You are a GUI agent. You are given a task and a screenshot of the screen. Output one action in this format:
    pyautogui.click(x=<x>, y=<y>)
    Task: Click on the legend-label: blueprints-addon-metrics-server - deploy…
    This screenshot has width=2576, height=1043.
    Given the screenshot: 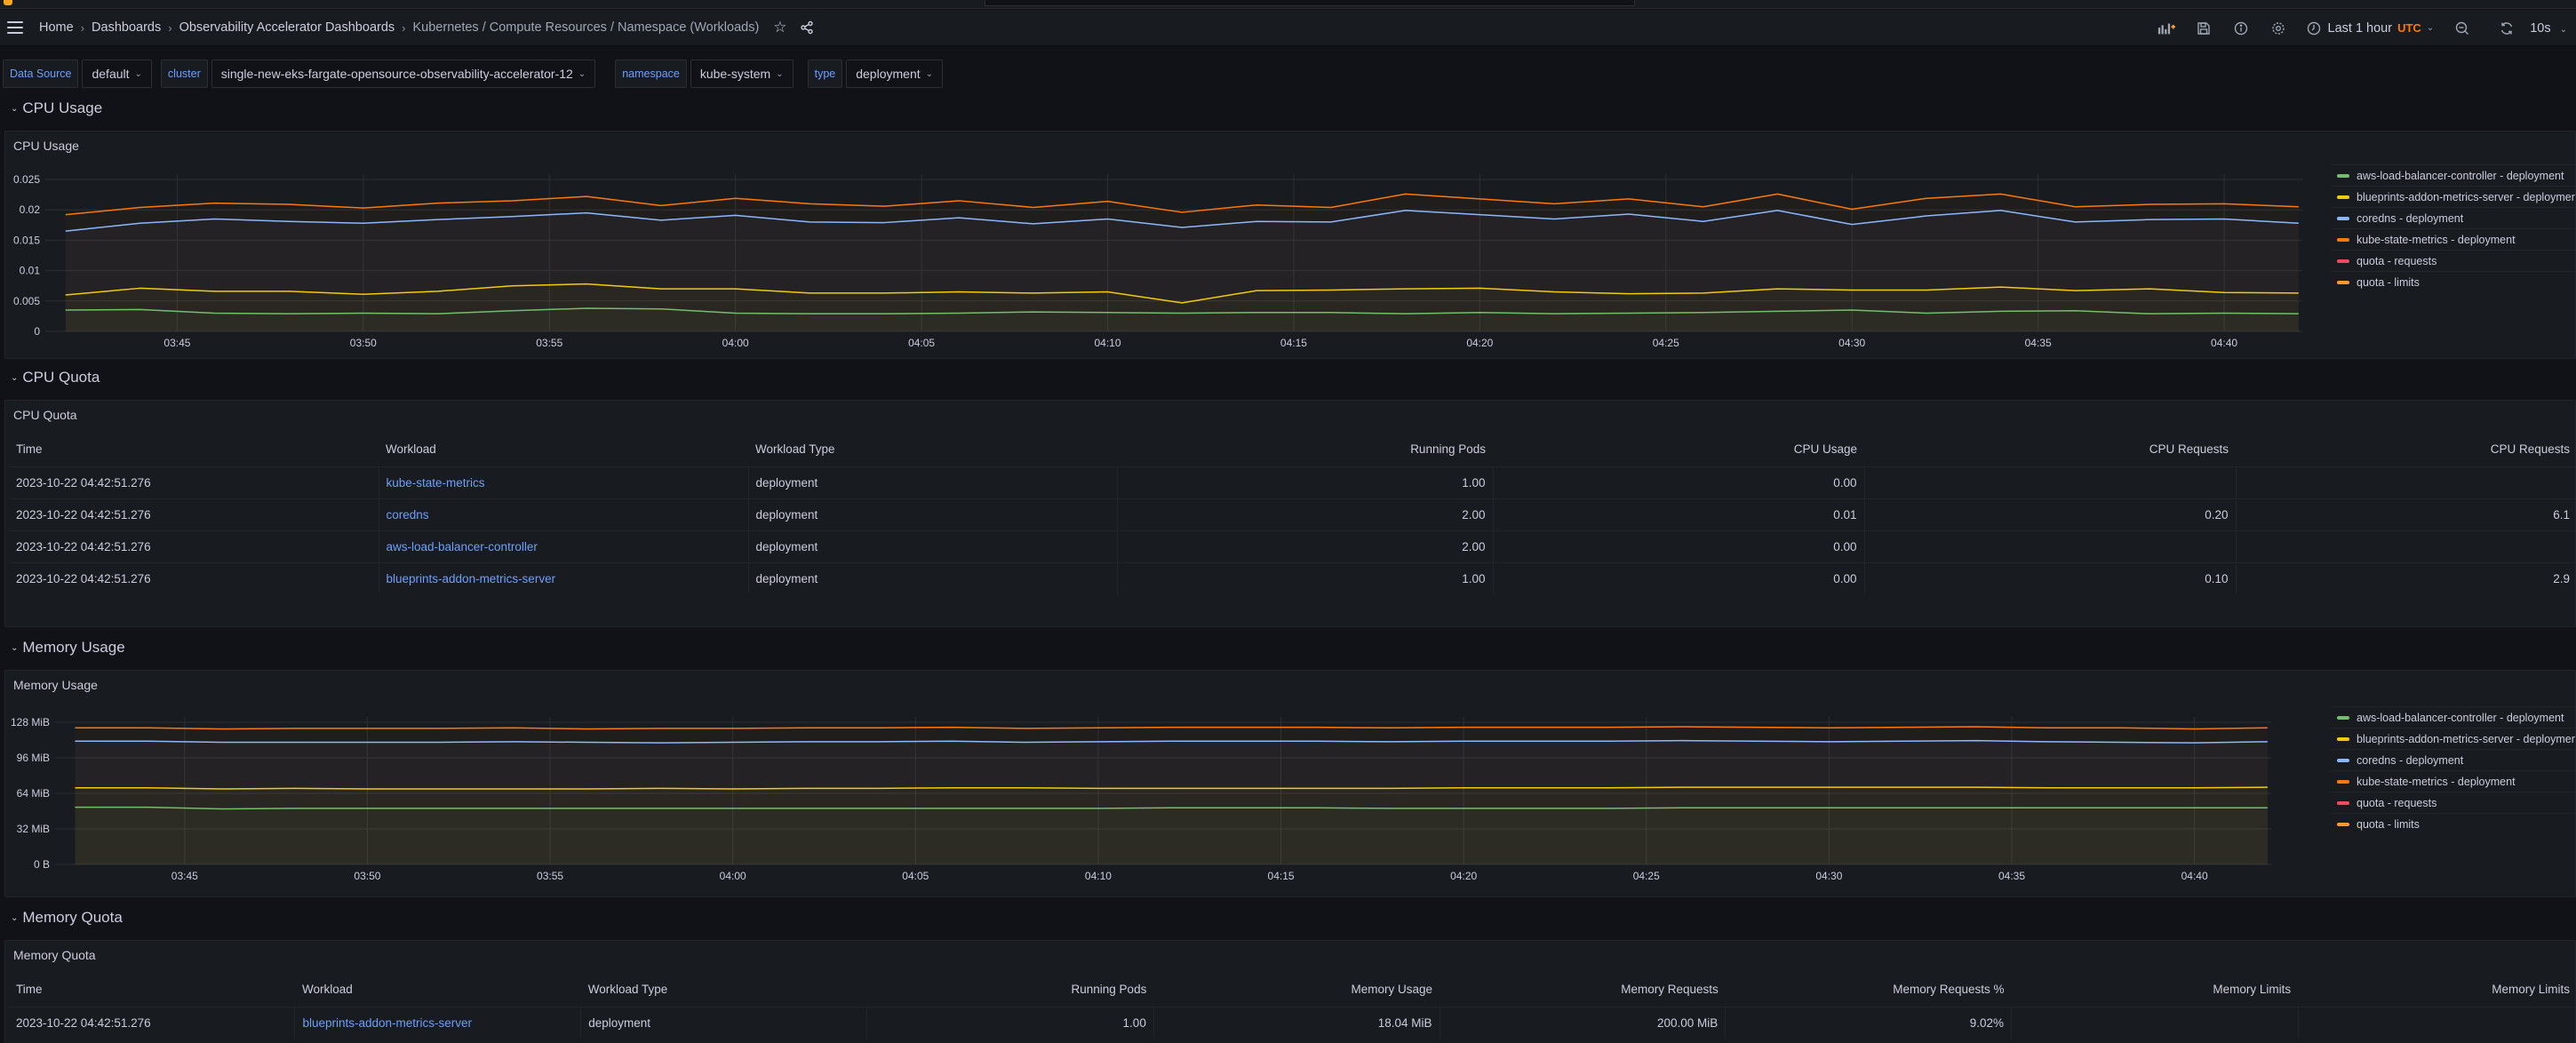 What is the action you would take?
    pyautogui.click(x=2466, y=738)
    